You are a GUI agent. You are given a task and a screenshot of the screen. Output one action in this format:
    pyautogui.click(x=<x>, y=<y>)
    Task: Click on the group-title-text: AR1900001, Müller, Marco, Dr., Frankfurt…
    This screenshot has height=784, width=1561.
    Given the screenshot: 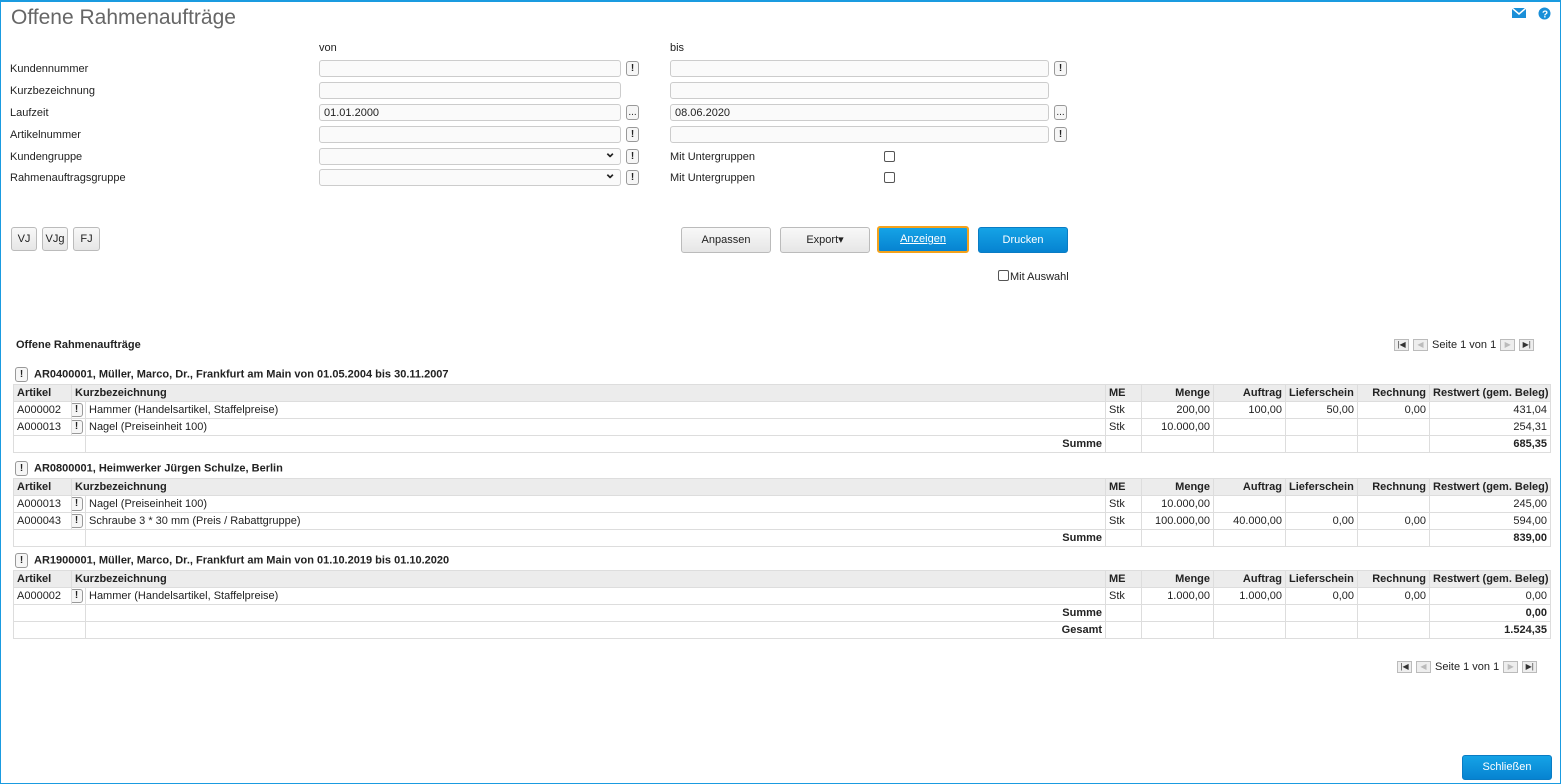 What is the action you would take?
    pyautogui.click(x=242, y=560)
    